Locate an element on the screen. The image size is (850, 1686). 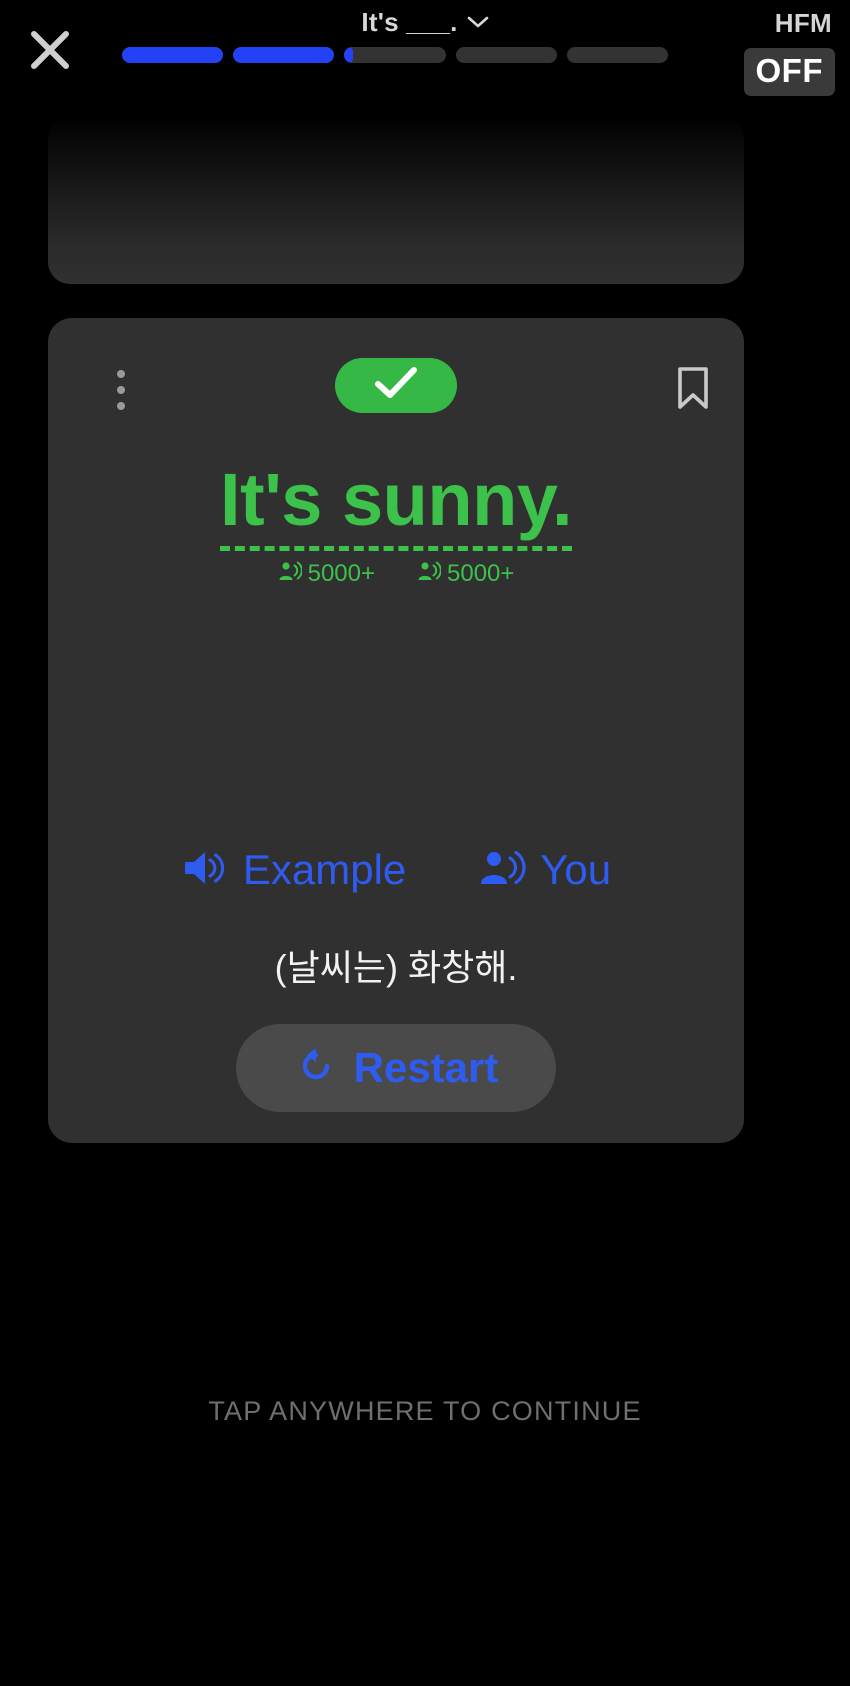
bookmark-outline-icon is located at coordinates (693, 390).